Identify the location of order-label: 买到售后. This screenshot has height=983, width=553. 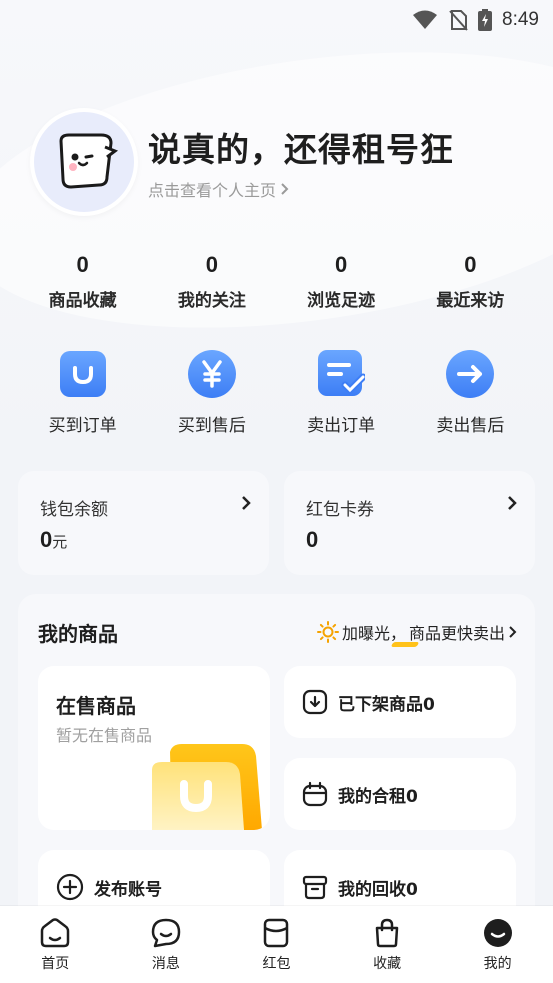
(211, 426).